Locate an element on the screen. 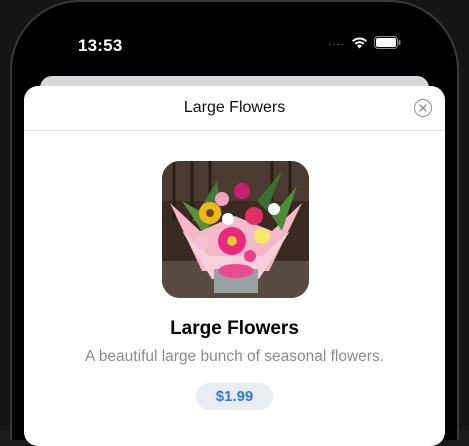 The image size is (469, 446). battery-icon is located at coordinates (387, 45).